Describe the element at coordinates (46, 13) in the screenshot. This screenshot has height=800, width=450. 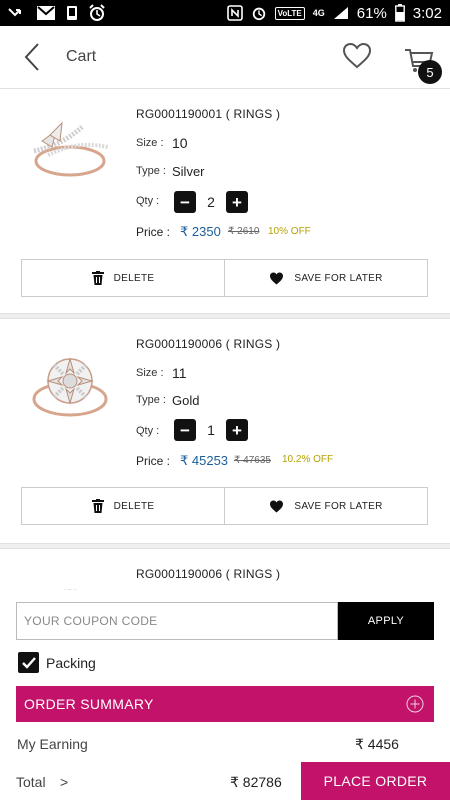
I see `gmail-icon` at that location.